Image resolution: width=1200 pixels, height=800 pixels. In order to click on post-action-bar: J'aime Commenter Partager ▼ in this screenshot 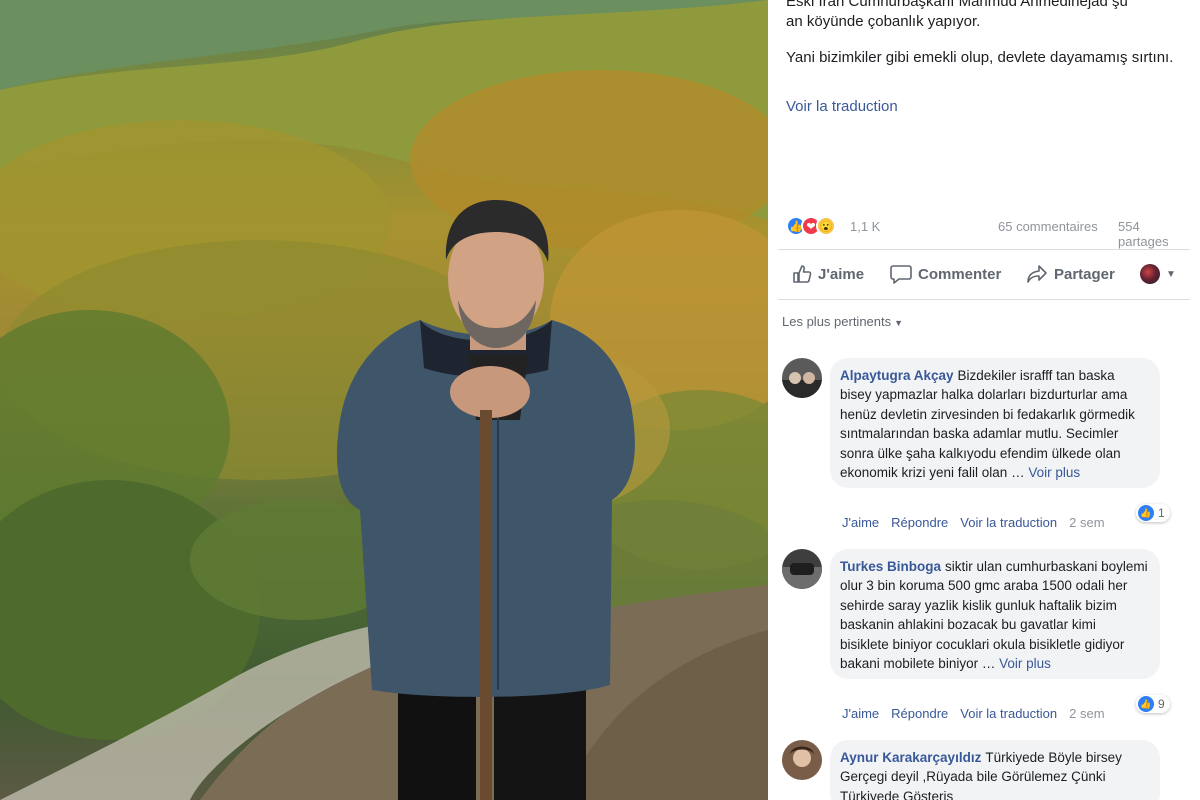, I will do `click(988, 276)`.